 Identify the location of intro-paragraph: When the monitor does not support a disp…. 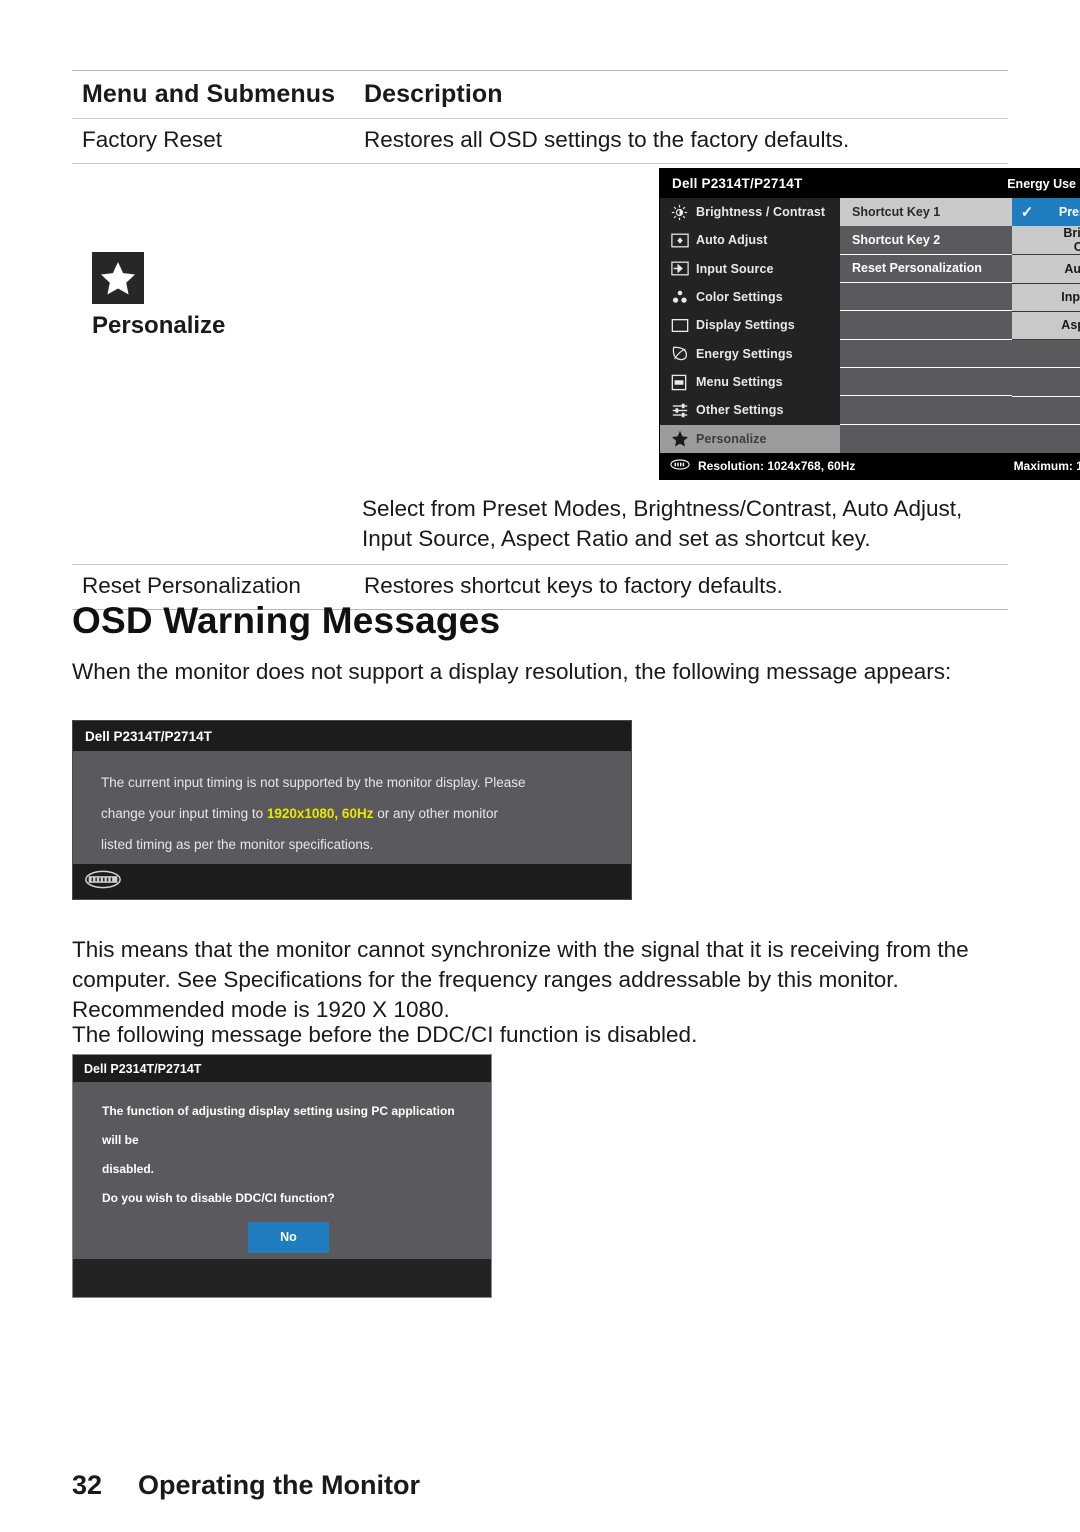
(512, 671).